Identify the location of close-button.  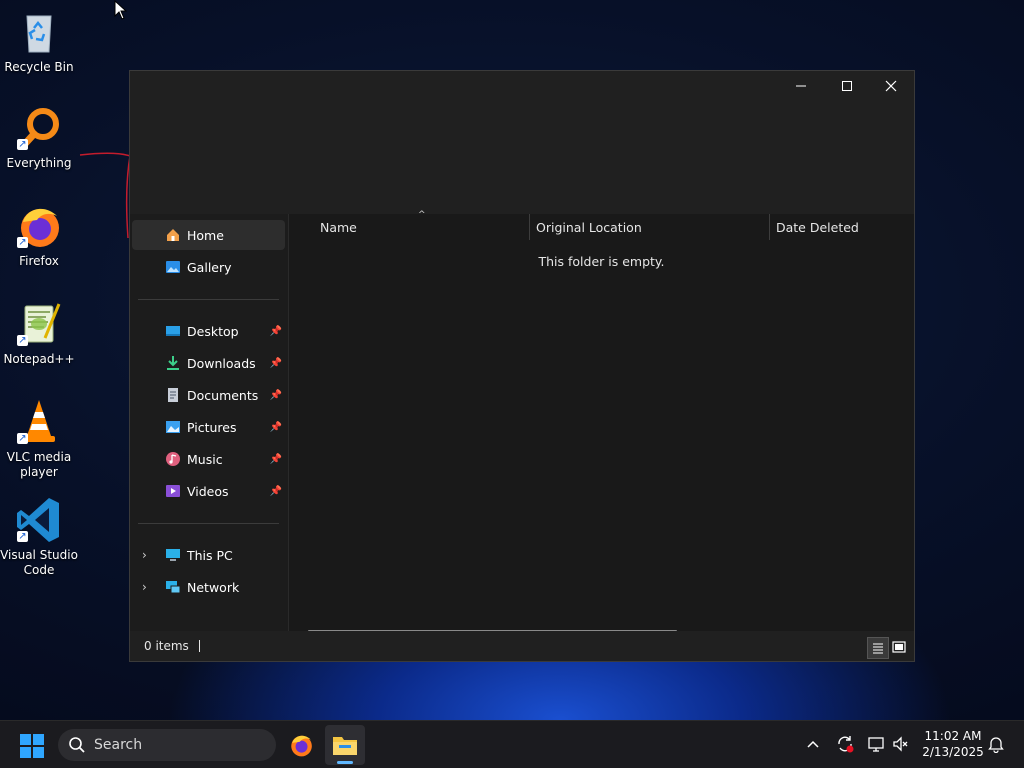
(891, 86).